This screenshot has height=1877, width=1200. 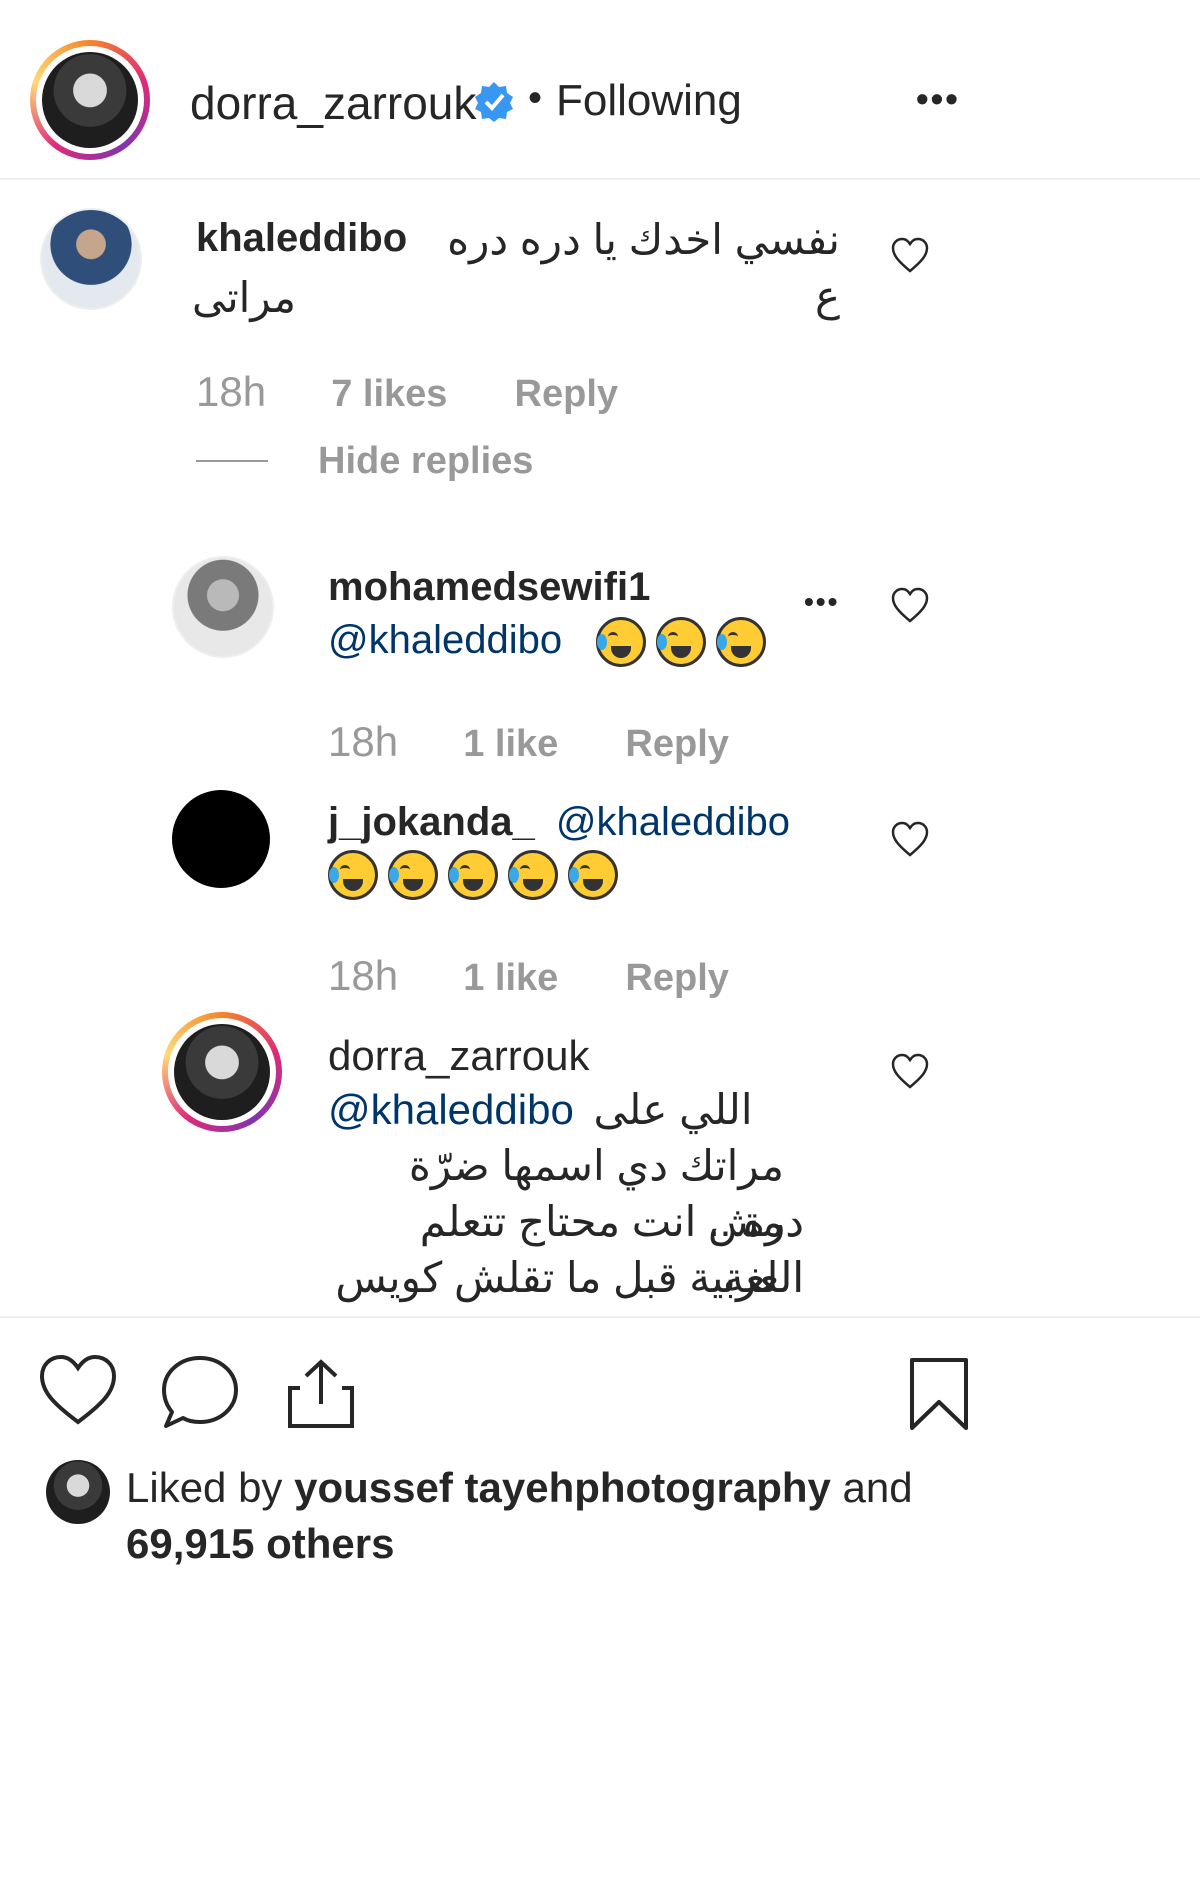 I want to click on reply-username: mohamedsewifi1, so click(x=489, y=587).